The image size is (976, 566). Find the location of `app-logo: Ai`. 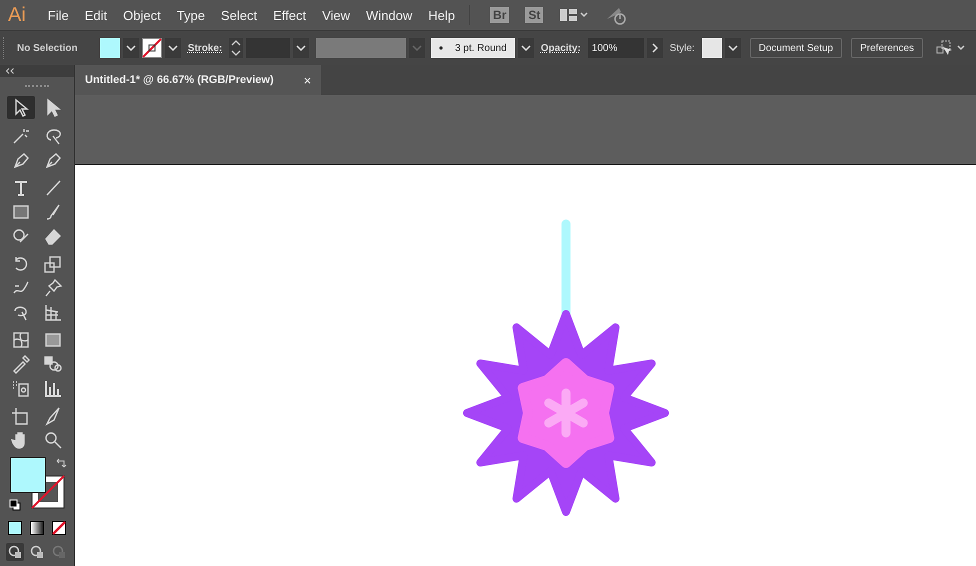

app-logo: Ai is located at coordinates (17, 15).